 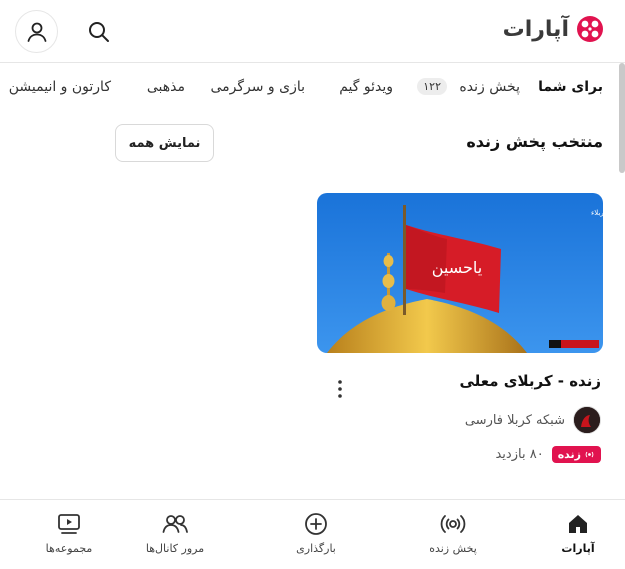 I want to click on tab-for-you: برای شما, so click(x=570, y=87).